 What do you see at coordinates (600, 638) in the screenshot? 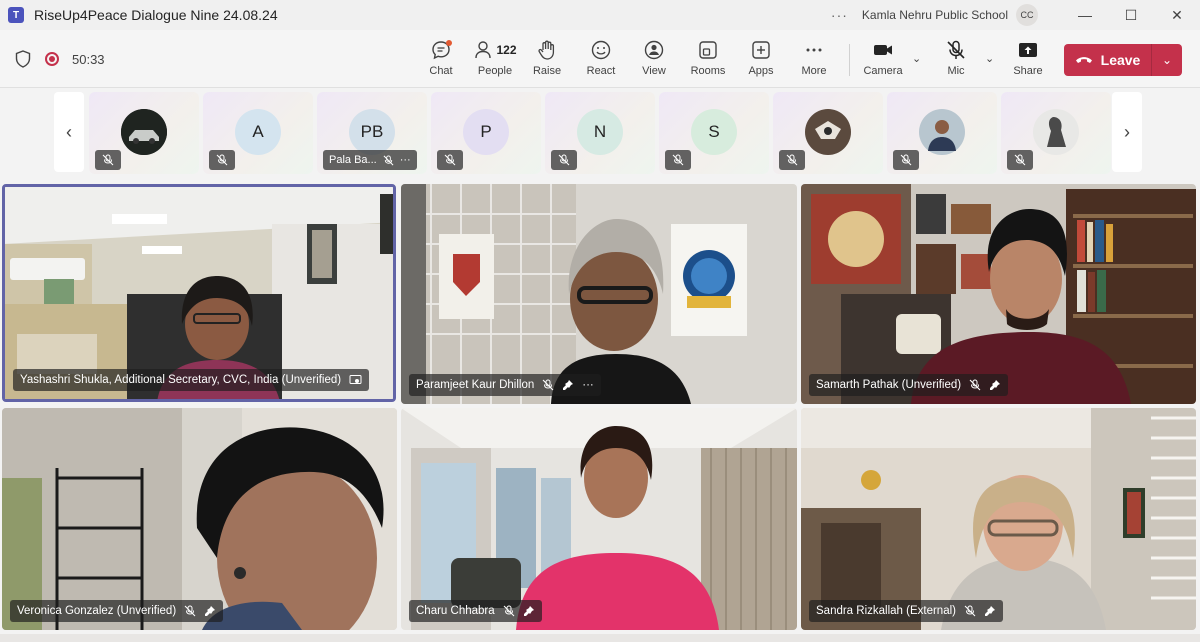
I see `taskbar-edge` at bounding box center [600, 638].